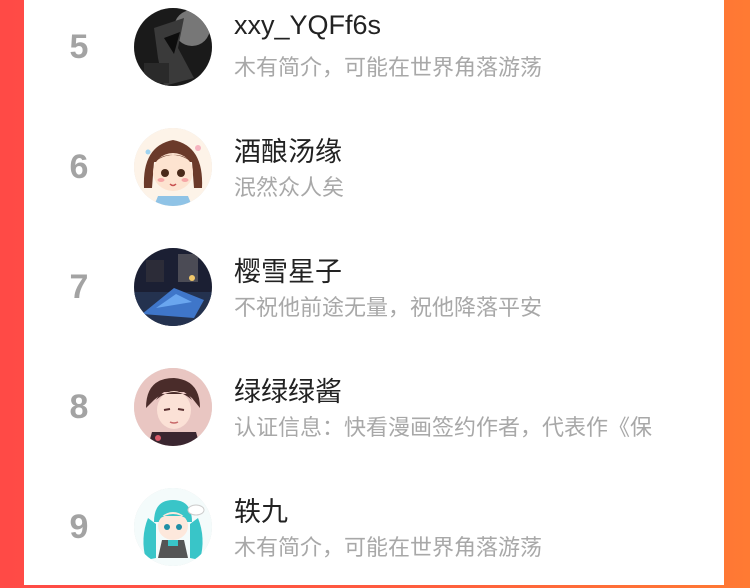 The image size is (750, 588). Describe the element at coordinates (79, 407) in the screenshot. I see `rank-number: 8` at that location.